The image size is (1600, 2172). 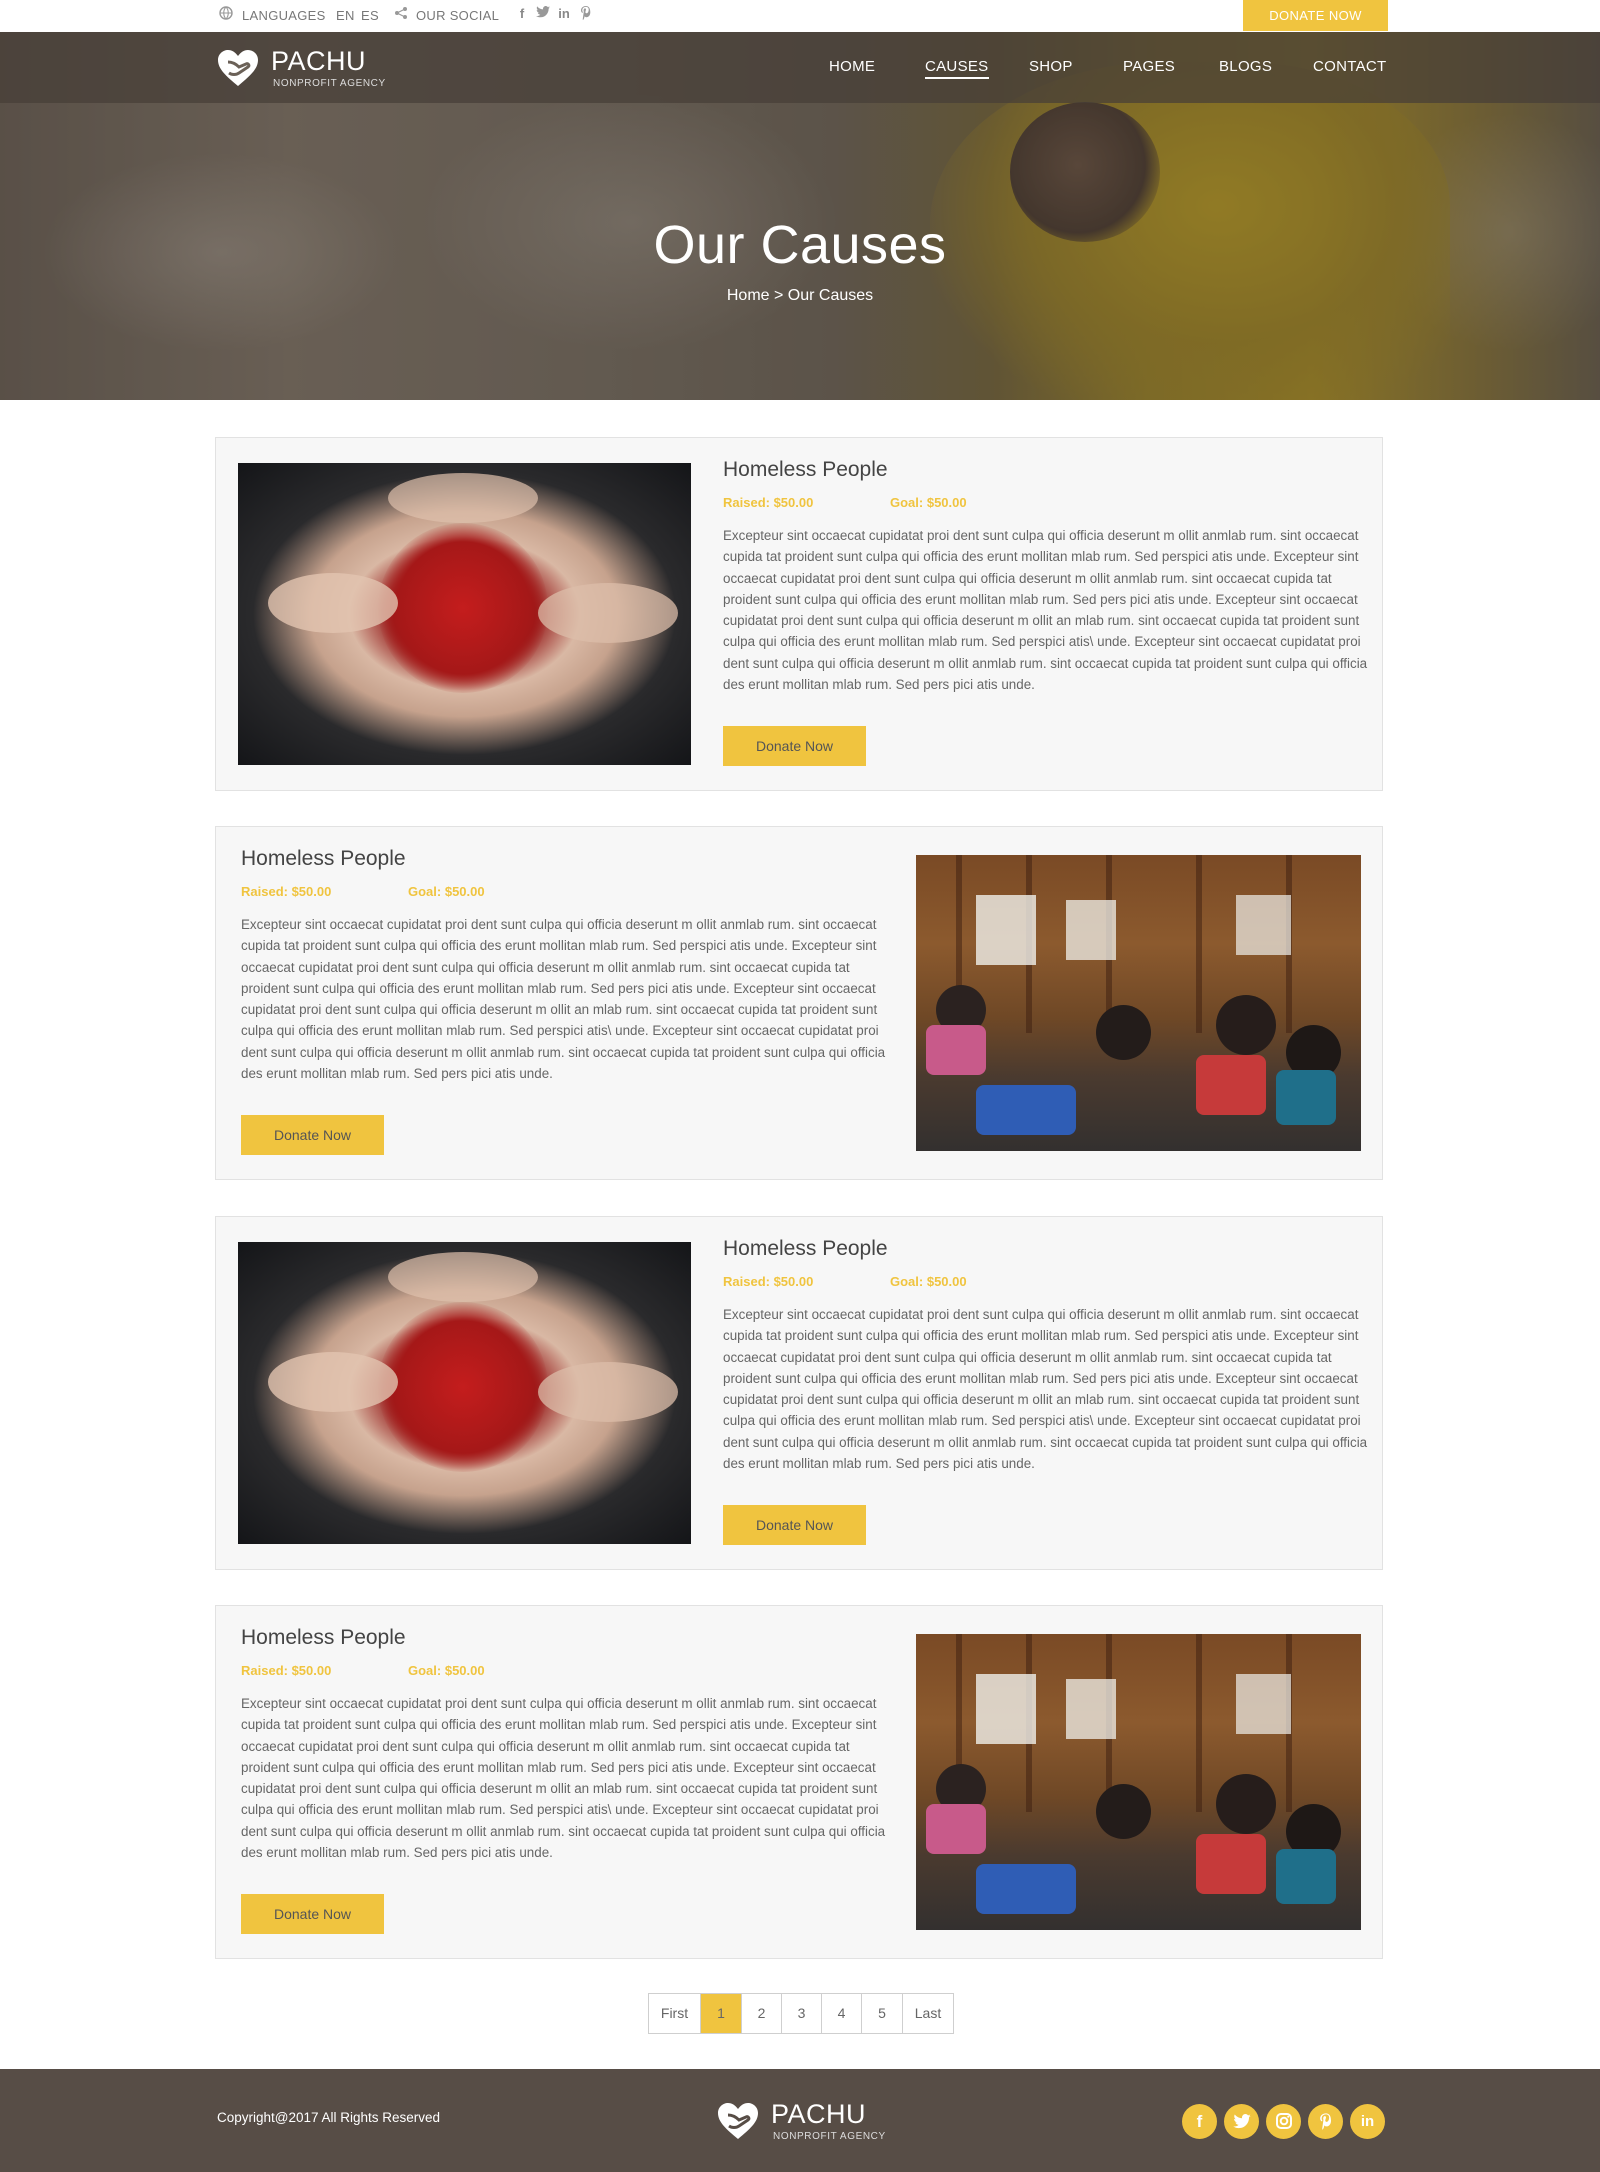 I want to click on page-first: First, so click(x=675, y=2013).